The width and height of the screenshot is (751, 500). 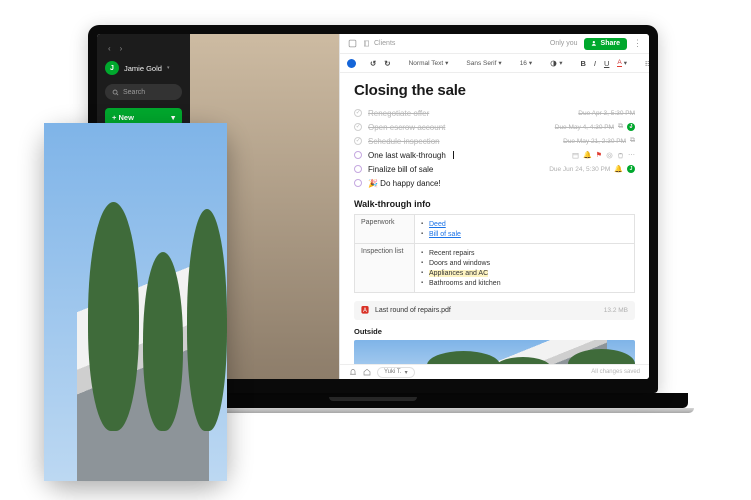 I want to click on nav-forward-icon: ›, so click(x=121, y=48).